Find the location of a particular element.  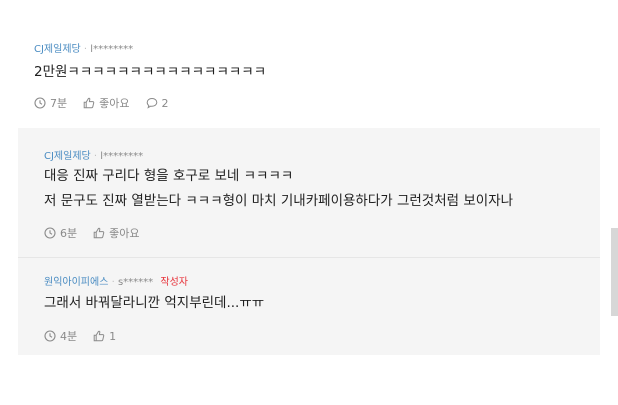

reply-time: 4분 is located at coordinates (60, 336).